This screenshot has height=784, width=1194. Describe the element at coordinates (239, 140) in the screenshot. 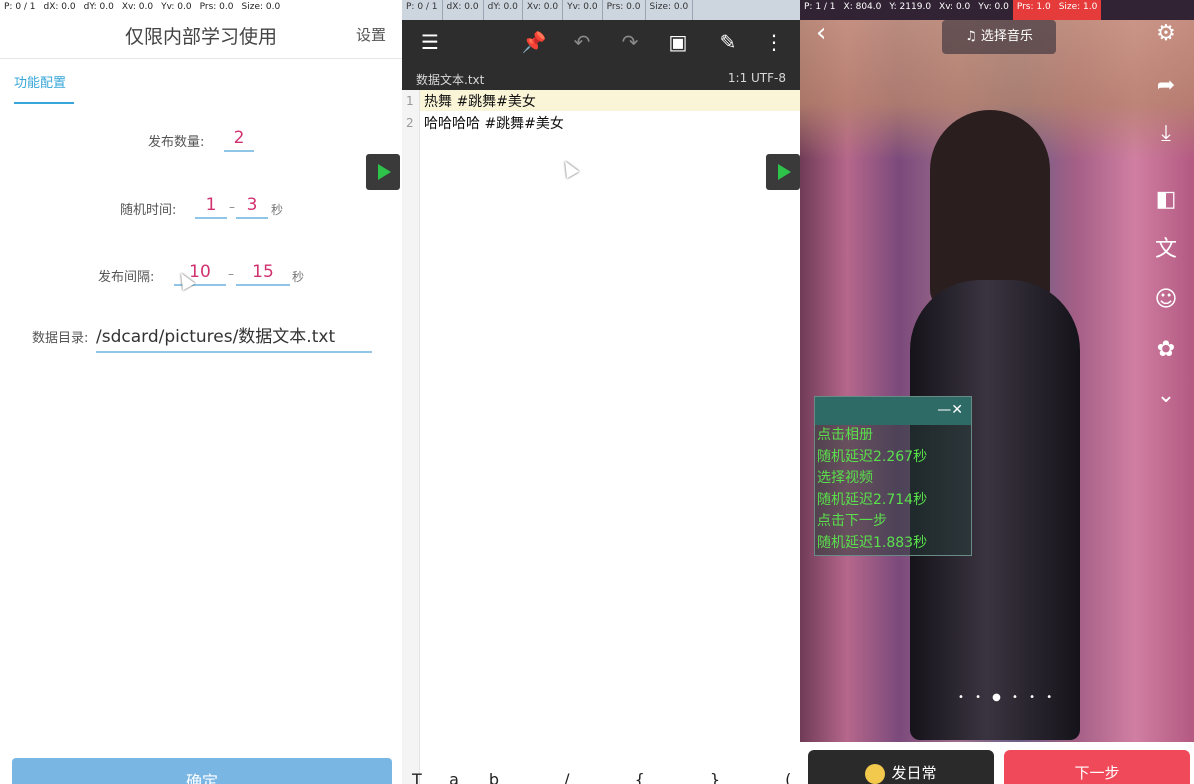

I see `publish-count-input: 2` at that location.